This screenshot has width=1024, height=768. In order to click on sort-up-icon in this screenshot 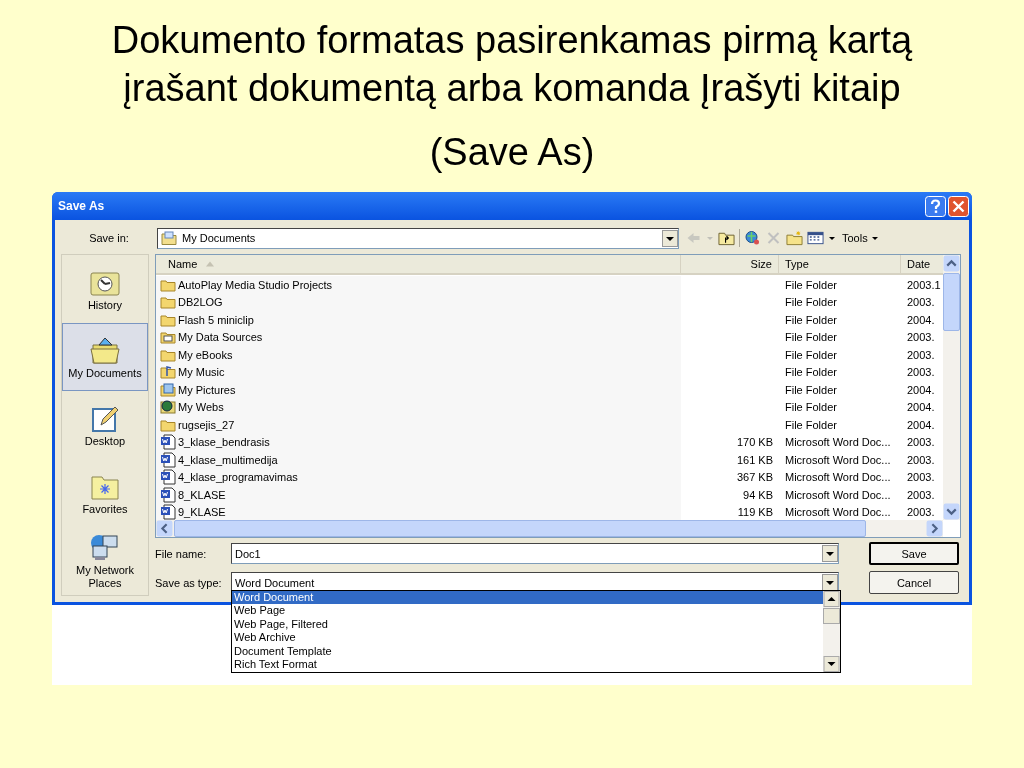, I will do `click(210, 264)`.